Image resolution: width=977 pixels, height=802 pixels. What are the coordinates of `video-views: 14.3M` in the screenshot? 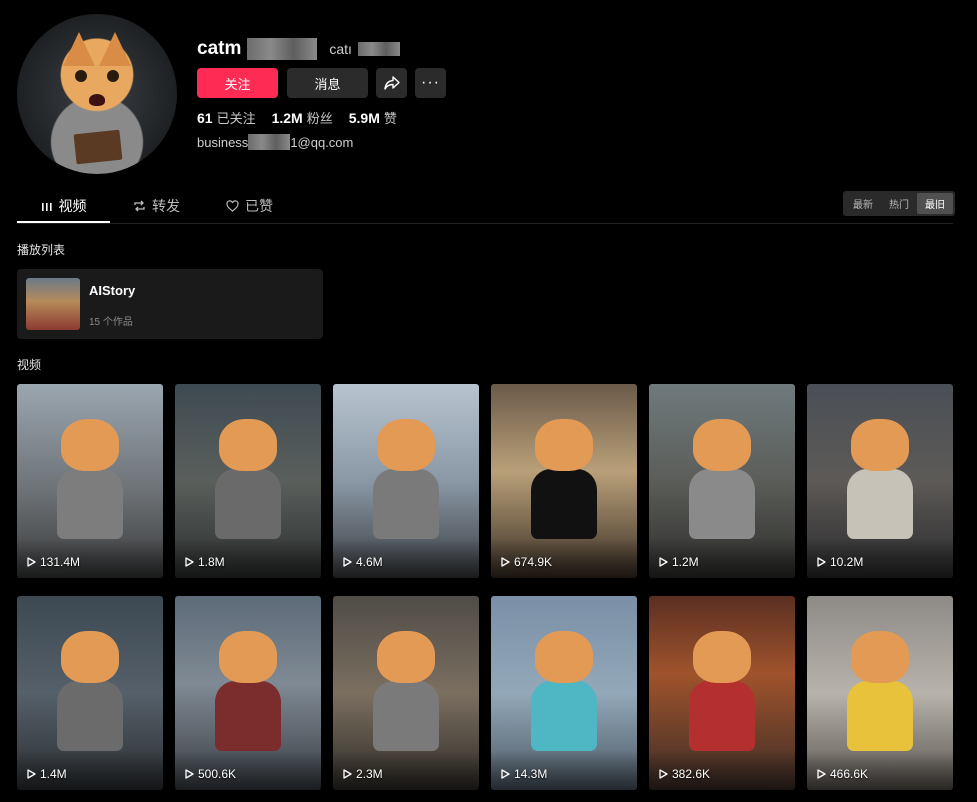 It's located at (524, 774).